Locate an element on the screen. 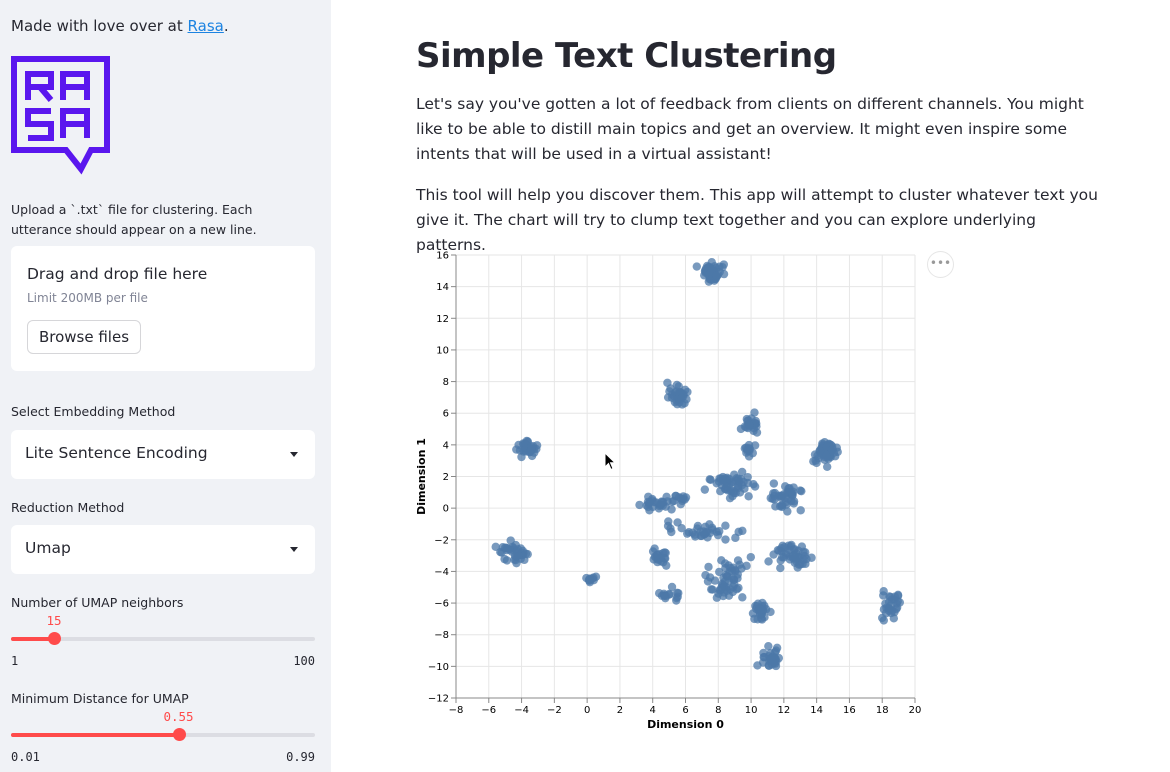  y-tick-label: −2 is located at coordinates (441, 540).